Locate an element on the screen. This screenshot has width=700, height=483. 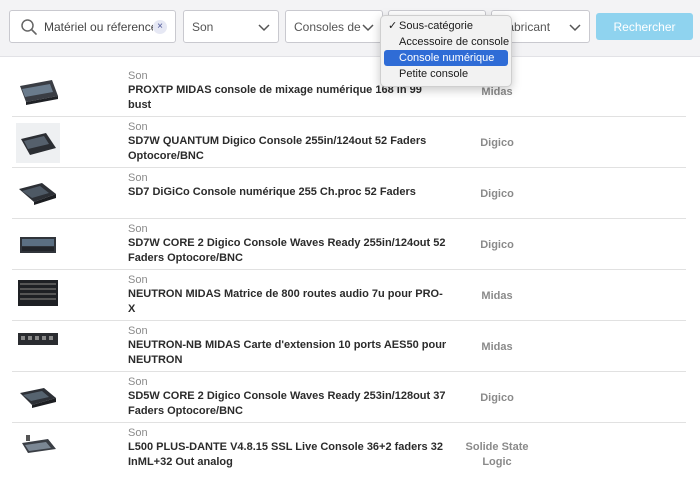
search-input-text: Matériel ou réference is located at coordinates (98, 26).